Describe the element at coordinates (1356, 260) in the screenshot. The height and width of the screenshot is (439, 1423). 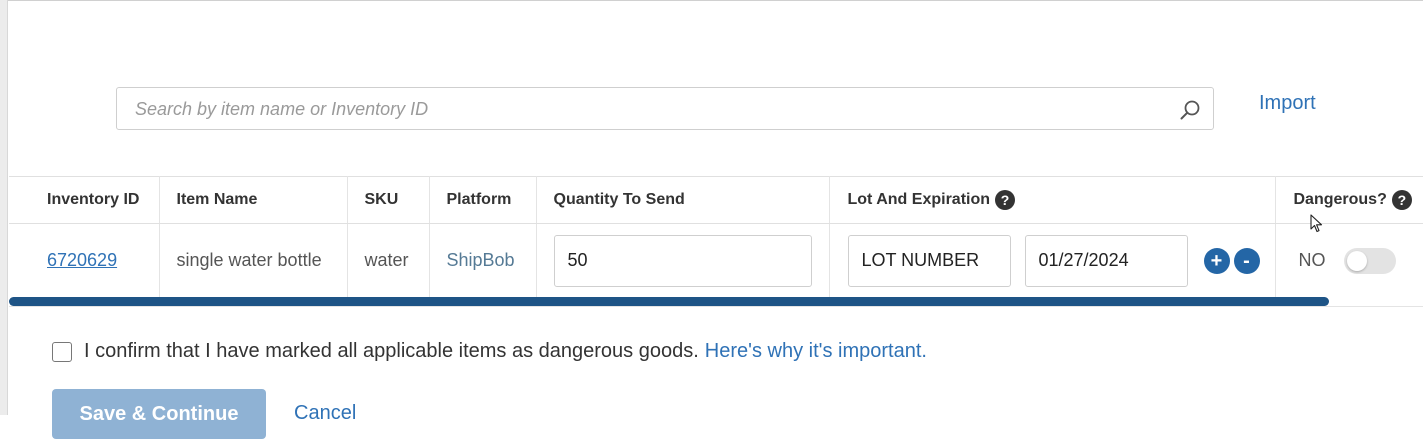
I see `toggle-knob` at that location.